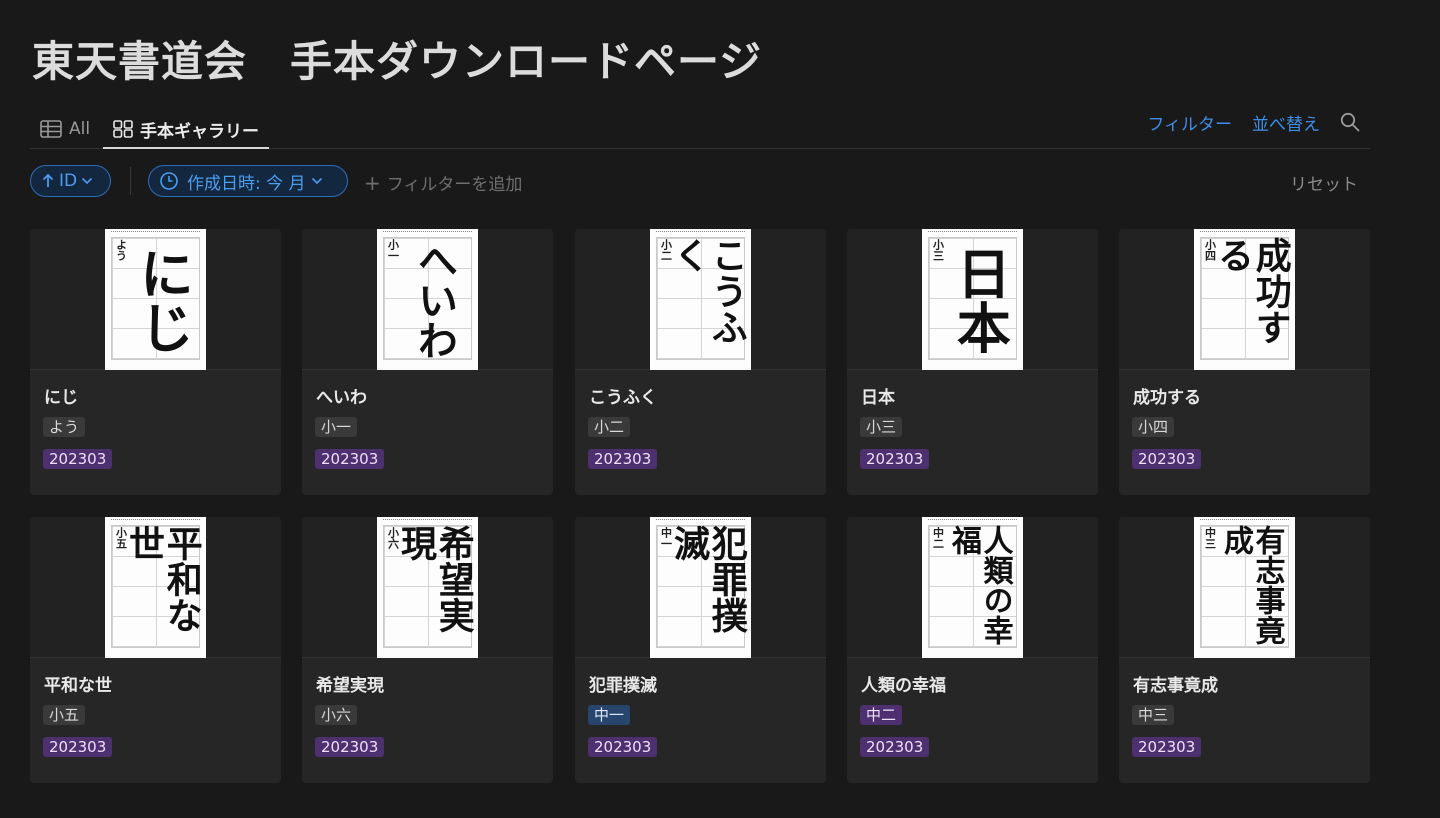 Image resolution: width=1440 pixels, height=818 pixels. What do you see at coordinates (336, 427) in the screenshot?
I see `grade-tag: 小一` at bounding box center [336, 427].